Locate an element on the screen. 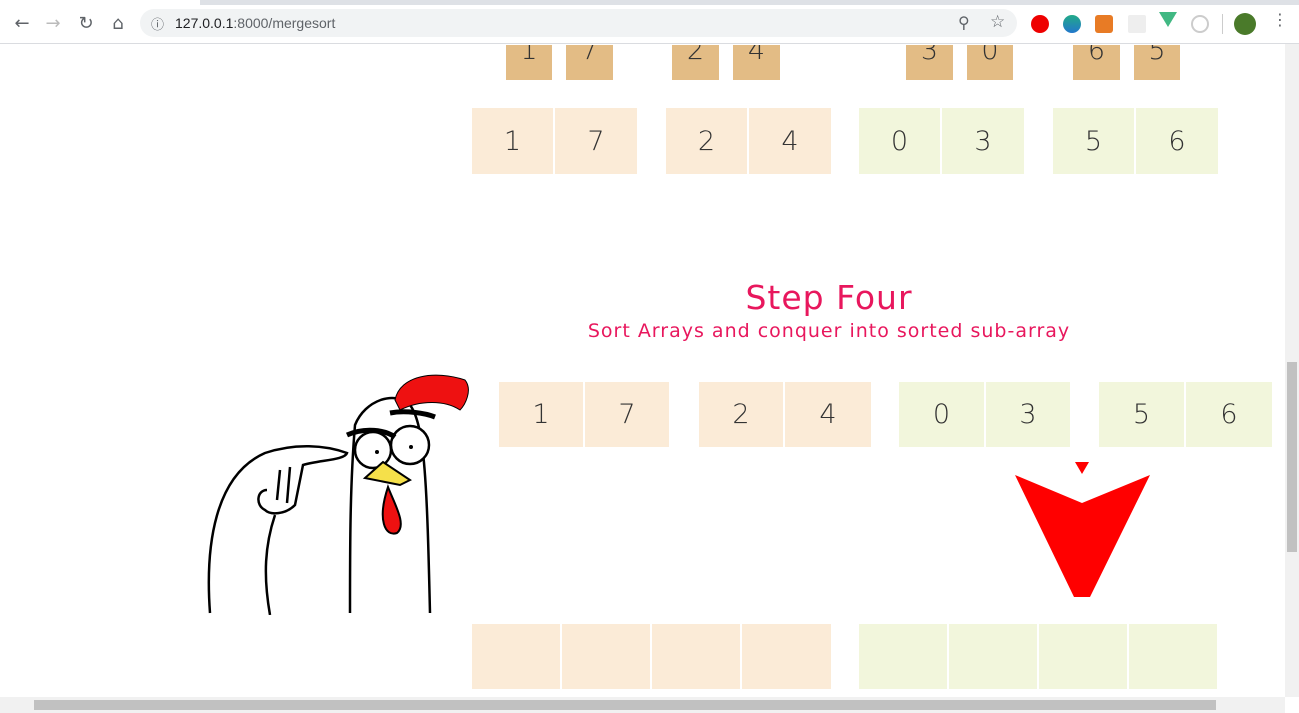 The width and height of the screenshot is (1299, 713). sorted-pair-cell: 4 is located at coordinates (790, 141).